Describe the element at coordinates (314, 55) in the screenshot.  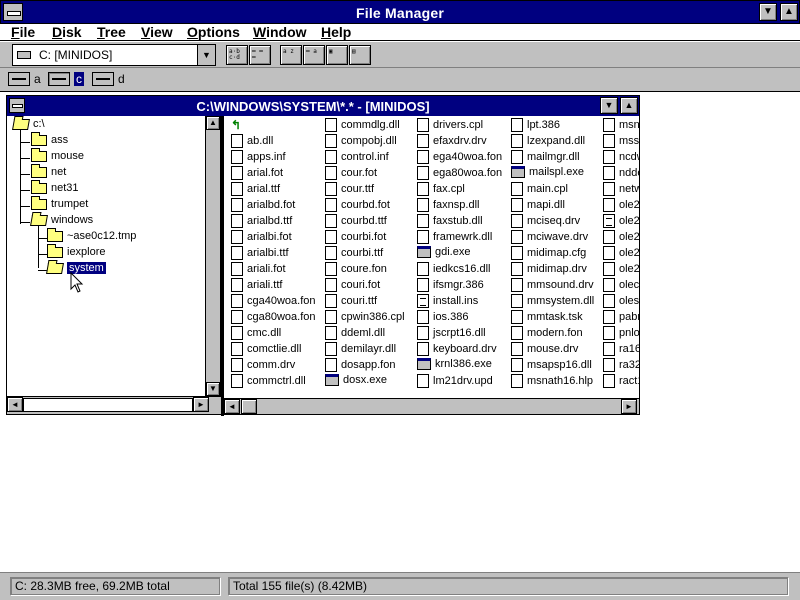
I see `sort-type-icon: ═ a` at that location.